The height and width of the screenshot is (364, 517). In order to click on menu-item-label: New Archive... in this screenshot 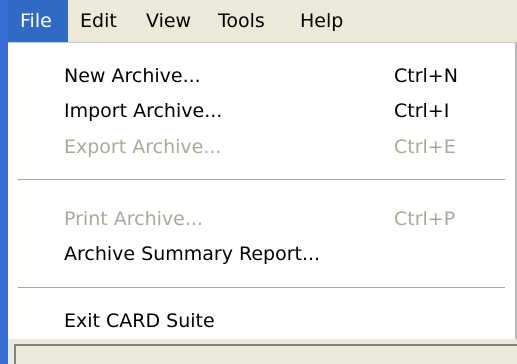, I will do `click(132, 76)`.